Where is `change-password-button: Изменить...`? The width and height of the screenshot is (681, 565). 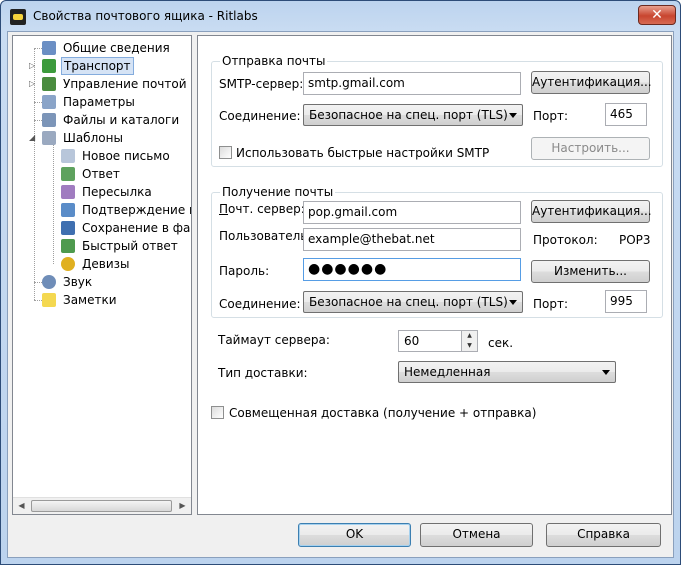 change-password-button: Изменить... is located at coordinates (590, 271).